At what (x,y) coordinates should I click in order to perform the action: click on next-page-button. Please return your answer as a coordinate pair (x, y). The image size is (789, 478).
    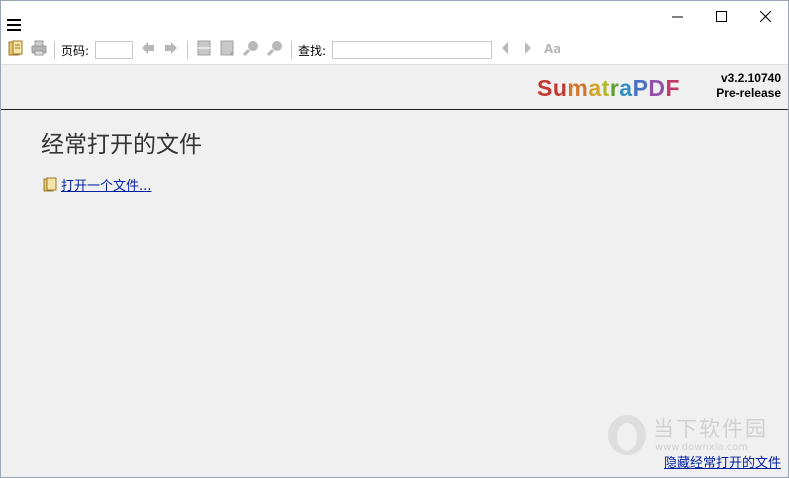
    Looking at the image, I should click on (171, 48).